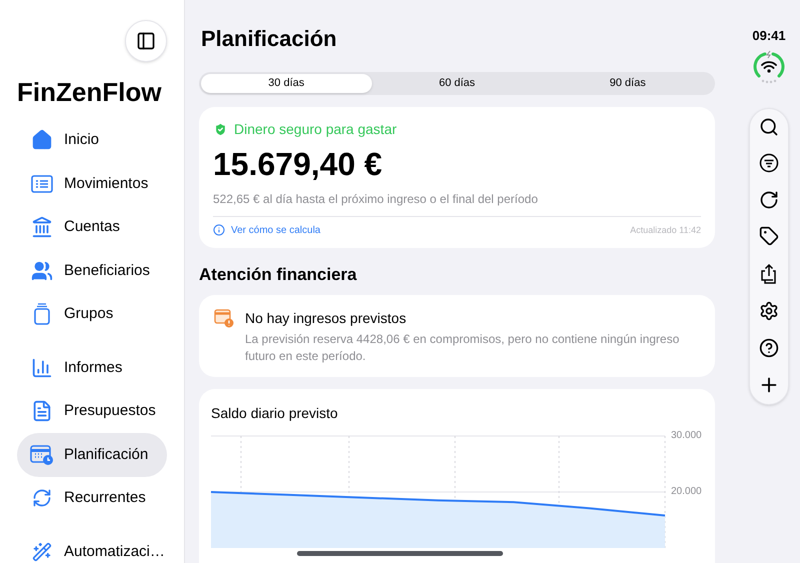 Image resolution: width=800 pixels, height=563 pixels. Describe the element at coordinates (92, 411) in the screenshot. I see `sidebar-item: Presupuestos` at that location.